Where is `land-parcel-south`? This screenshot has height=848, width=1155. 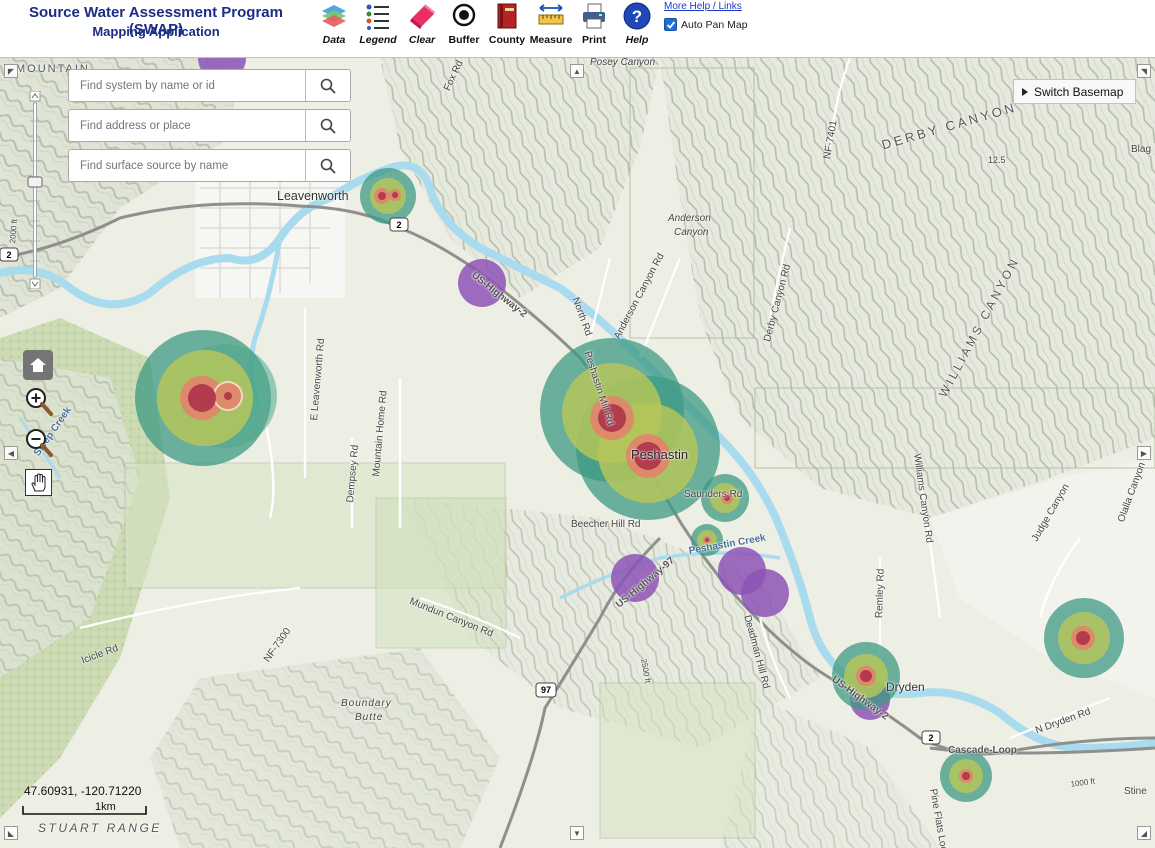
land-parcel-south is located at coordinates (677, 760).